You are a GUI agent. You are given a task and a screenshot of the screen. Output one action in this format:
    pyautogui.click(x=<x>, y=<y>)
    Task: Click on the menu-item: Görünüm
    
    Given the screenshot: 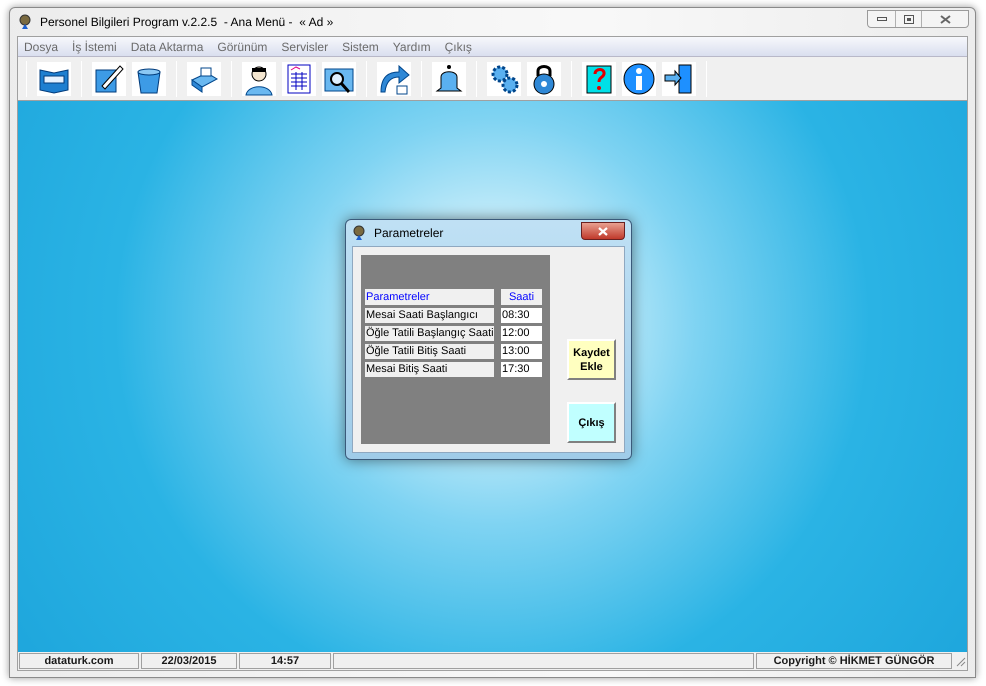 What is the action you would take?
    pyautogui.click(x=242, y=47)
    